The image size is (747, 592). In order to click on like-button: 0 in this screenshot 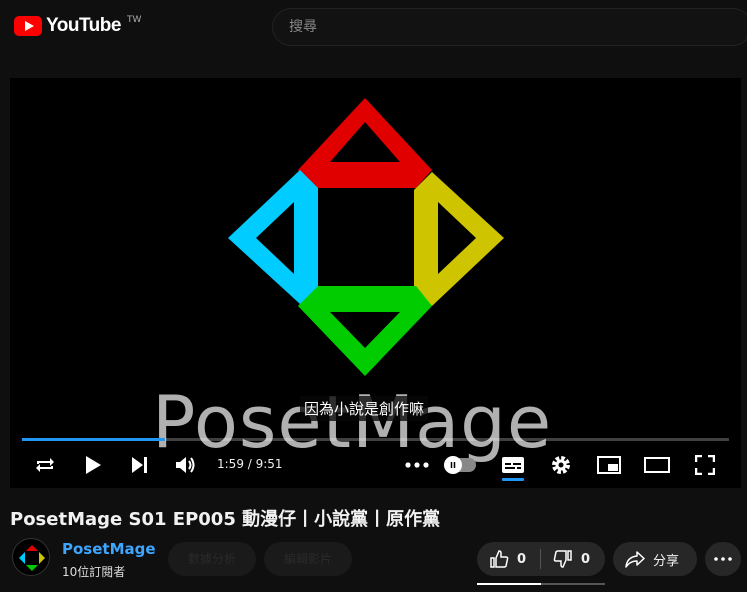, I will do `click(507, 559)`.